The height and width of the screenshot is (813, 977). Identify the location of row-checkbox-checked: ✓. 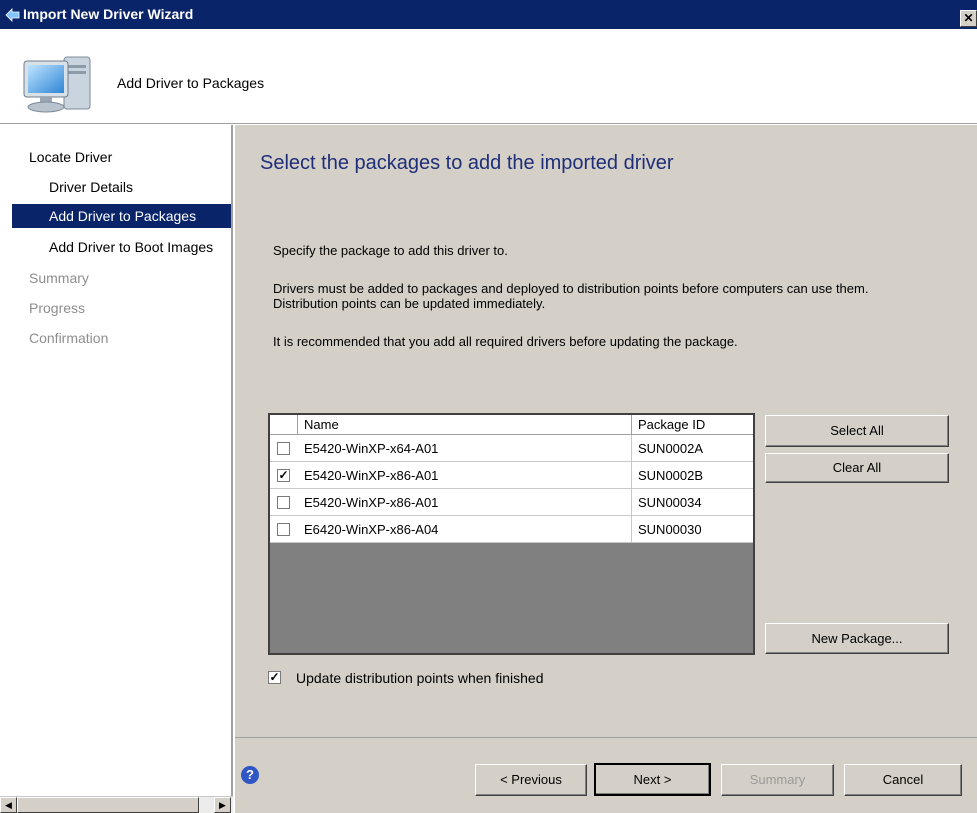
(283, 475).